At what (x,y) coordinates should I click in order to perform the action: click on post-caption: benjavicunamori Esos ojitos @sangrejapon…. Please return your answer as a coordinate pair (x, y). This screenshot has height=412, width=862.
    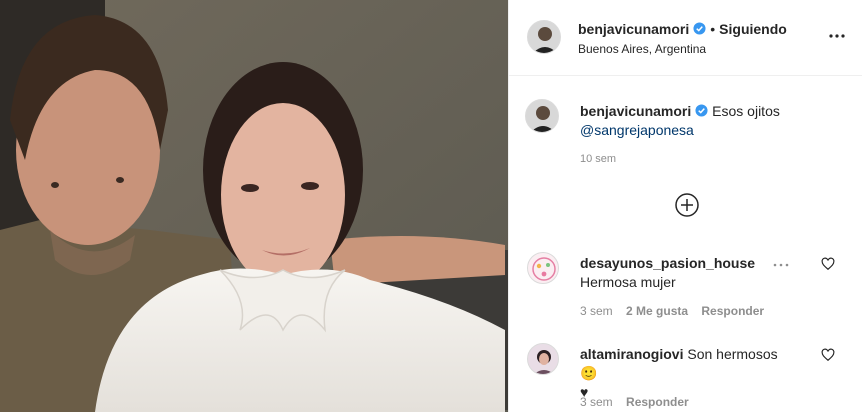
    Looking at the image, I should click on (685, 131).